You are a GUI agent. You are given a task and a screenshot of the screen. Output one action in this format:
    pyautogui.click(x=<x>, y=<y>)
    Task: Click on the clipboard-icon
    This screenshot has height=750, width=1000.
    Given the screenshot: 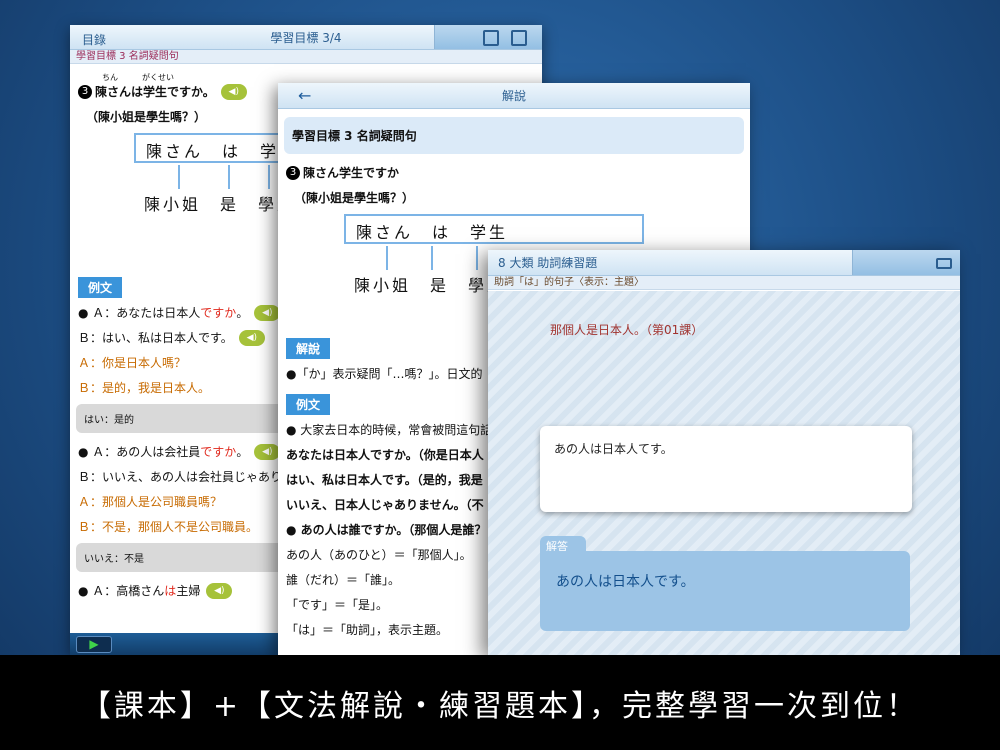 What is the action you would take?
    pyautogui.click(x=519, y=38)
    